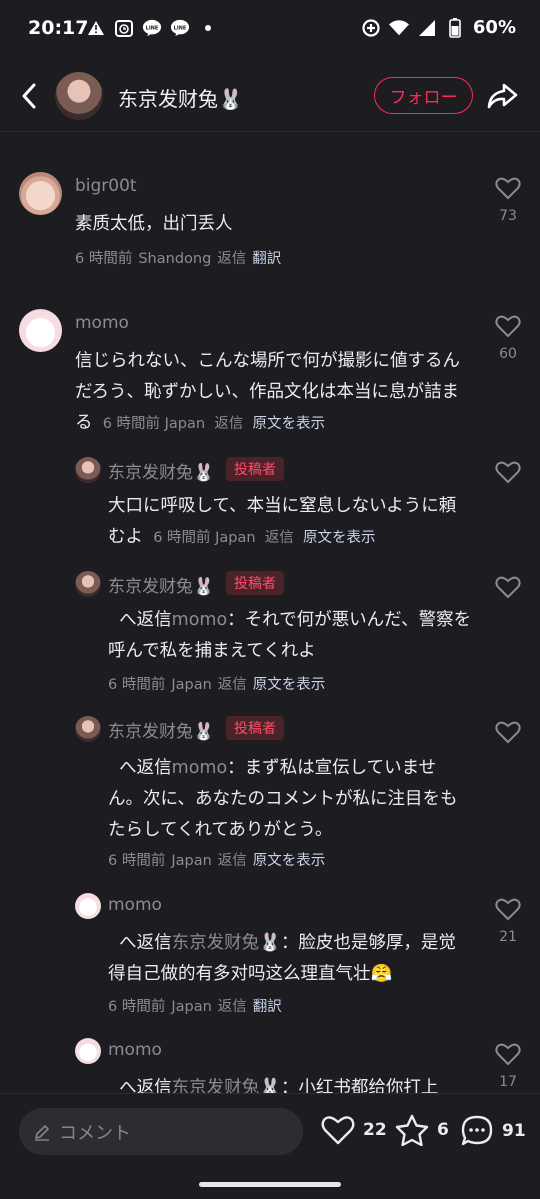 Image resolution: width=540 pixels, height=1199 pixels. Describe the element at coordinates (443, 1130) in the screenshot. I see `favorite-count: 6` at that location.